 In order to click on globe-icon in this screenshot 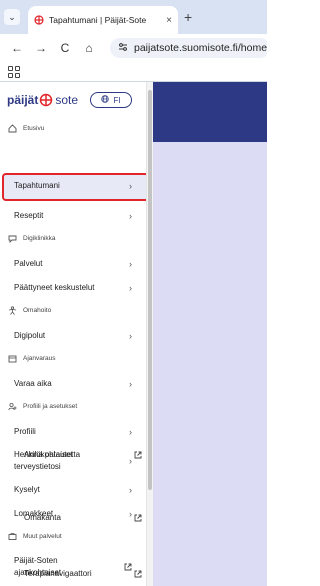, I will do `click(105, 100)`.